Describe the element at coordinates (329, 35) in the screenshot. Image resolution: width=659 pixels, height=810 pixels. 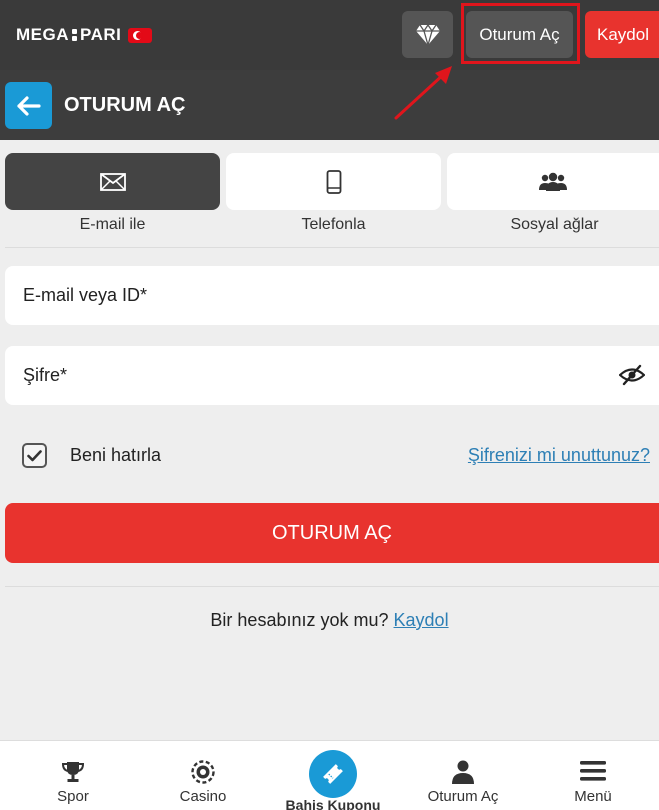
I see `top-header: MEGA PARI Oturum Aç Kaydol` at that location.